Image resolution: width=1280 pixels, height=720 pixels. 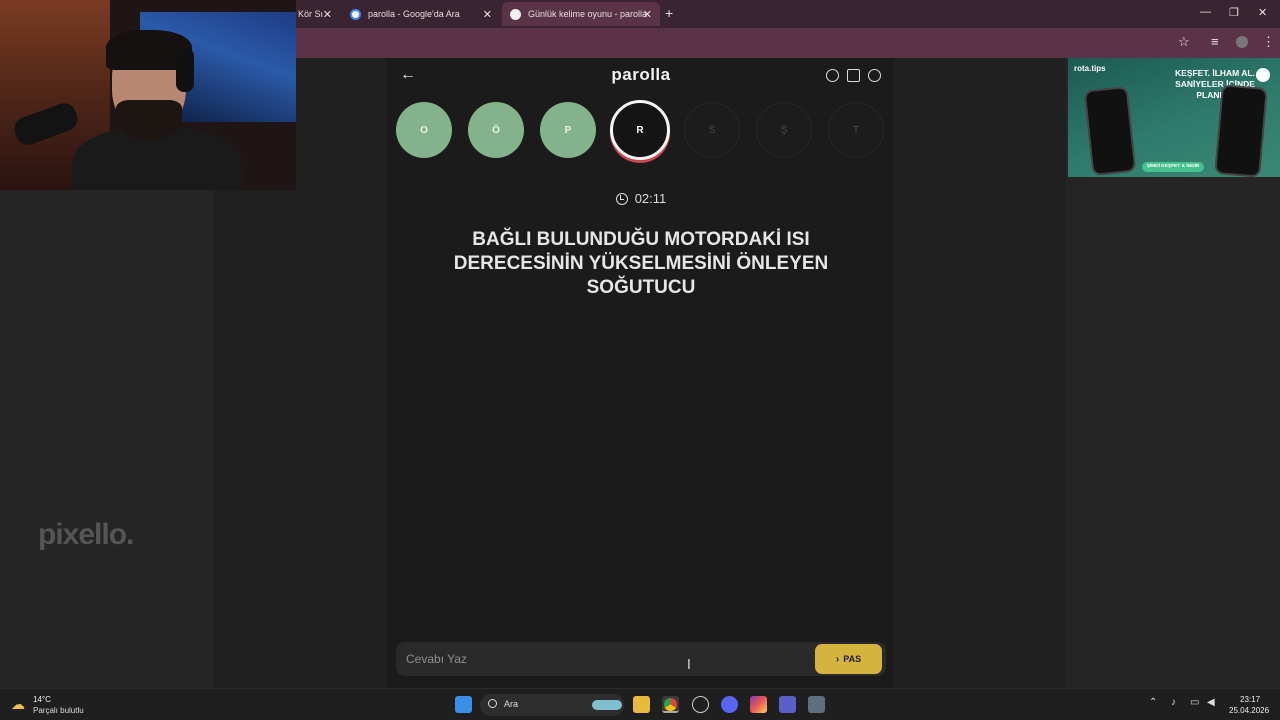 I want to click on menu-kebab-icon: ⋮, so click(x=1268, y=42).